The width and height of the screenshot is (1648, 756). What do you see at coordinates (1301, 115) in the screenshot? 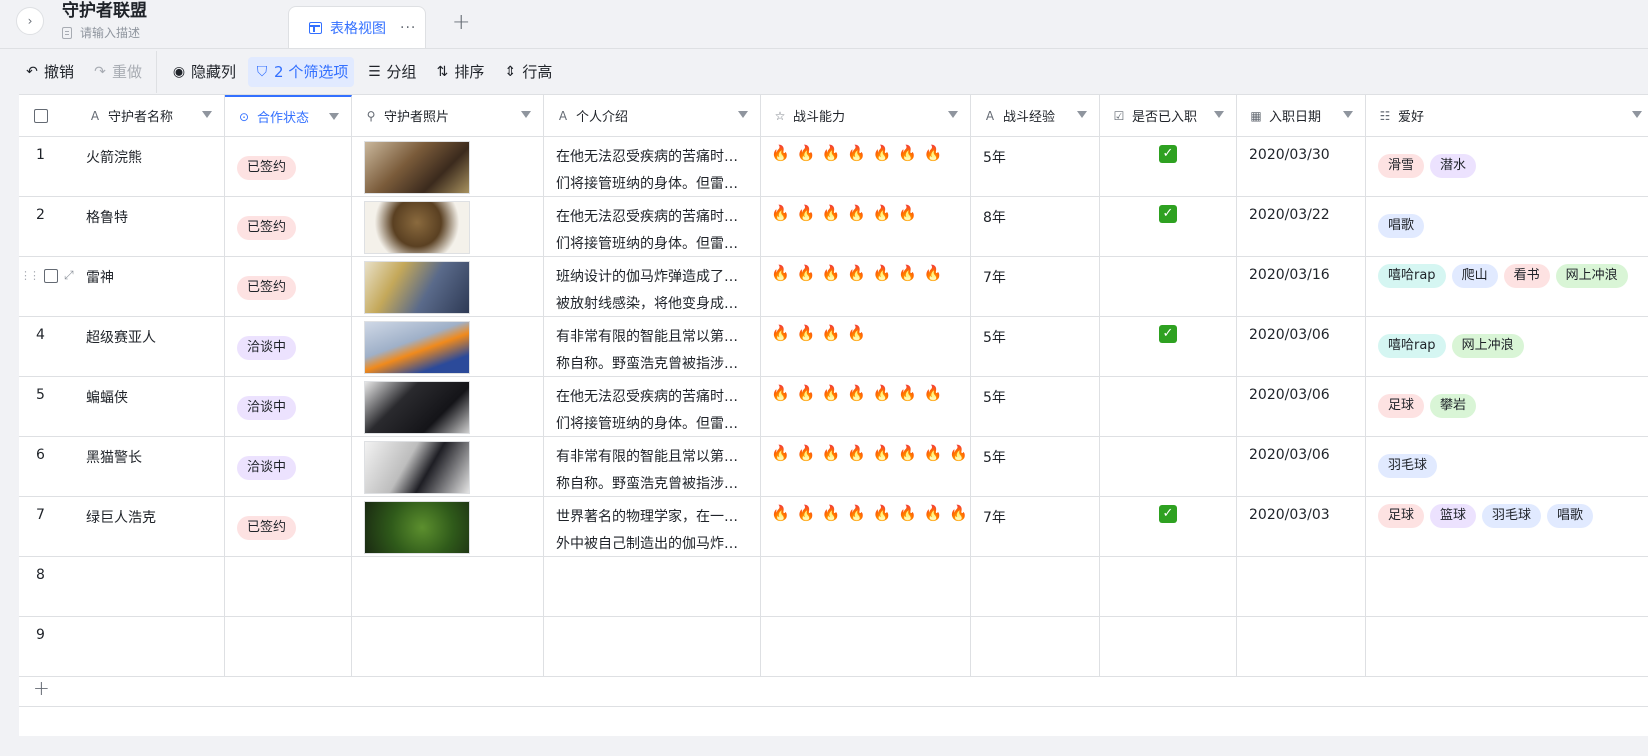
I see `header-date: ▦ 入职日期` at bounding box center [1301, 115].